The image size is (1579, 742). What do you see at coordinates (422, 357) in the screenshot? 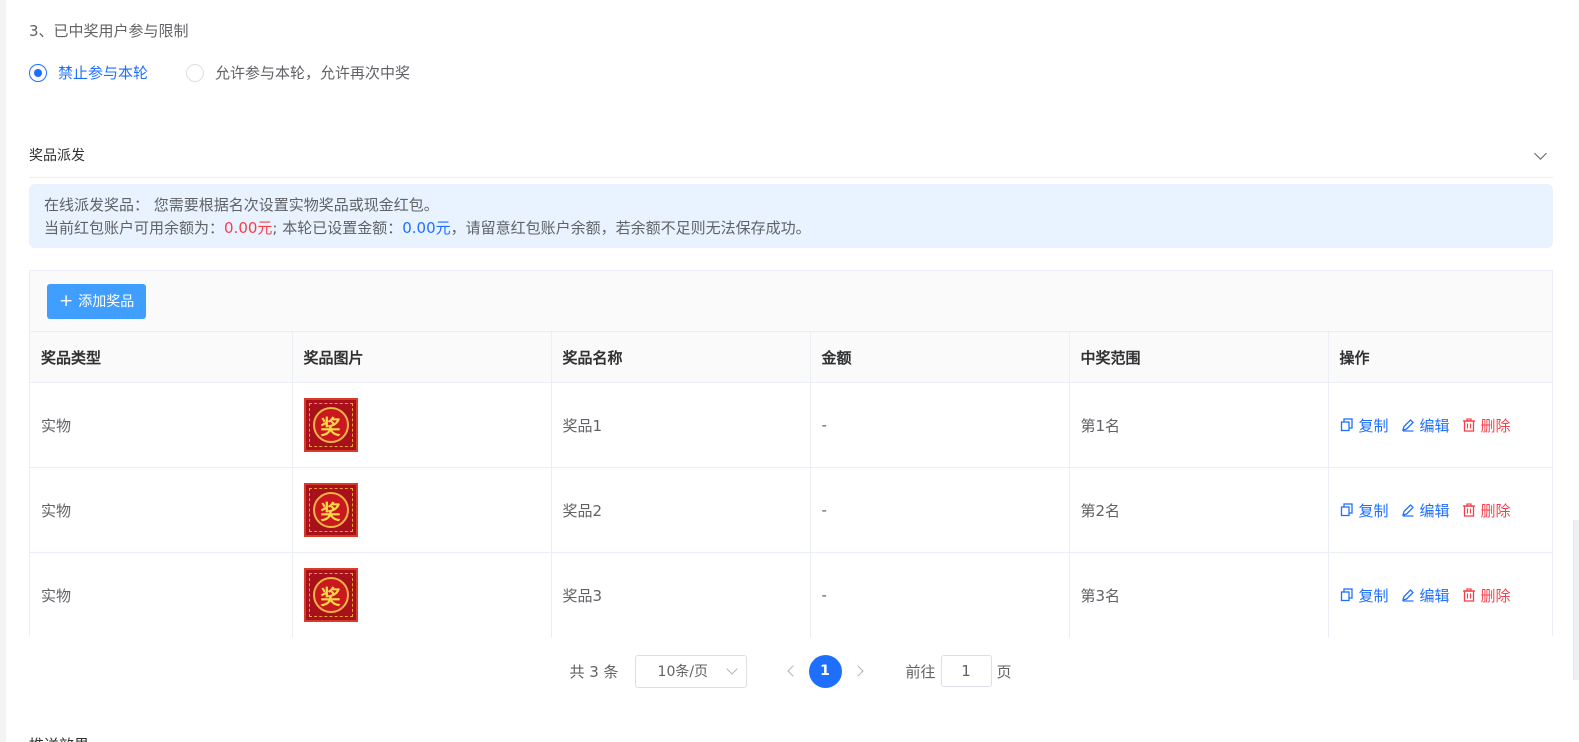
I see `column-header-image: 奖品图片` at bounding box center [422, 357].